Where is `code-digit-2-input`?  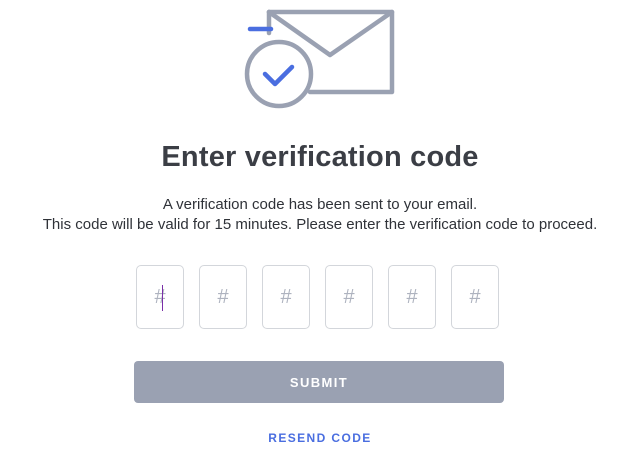
code-digit-2-input is located at coordinates (223, 297).